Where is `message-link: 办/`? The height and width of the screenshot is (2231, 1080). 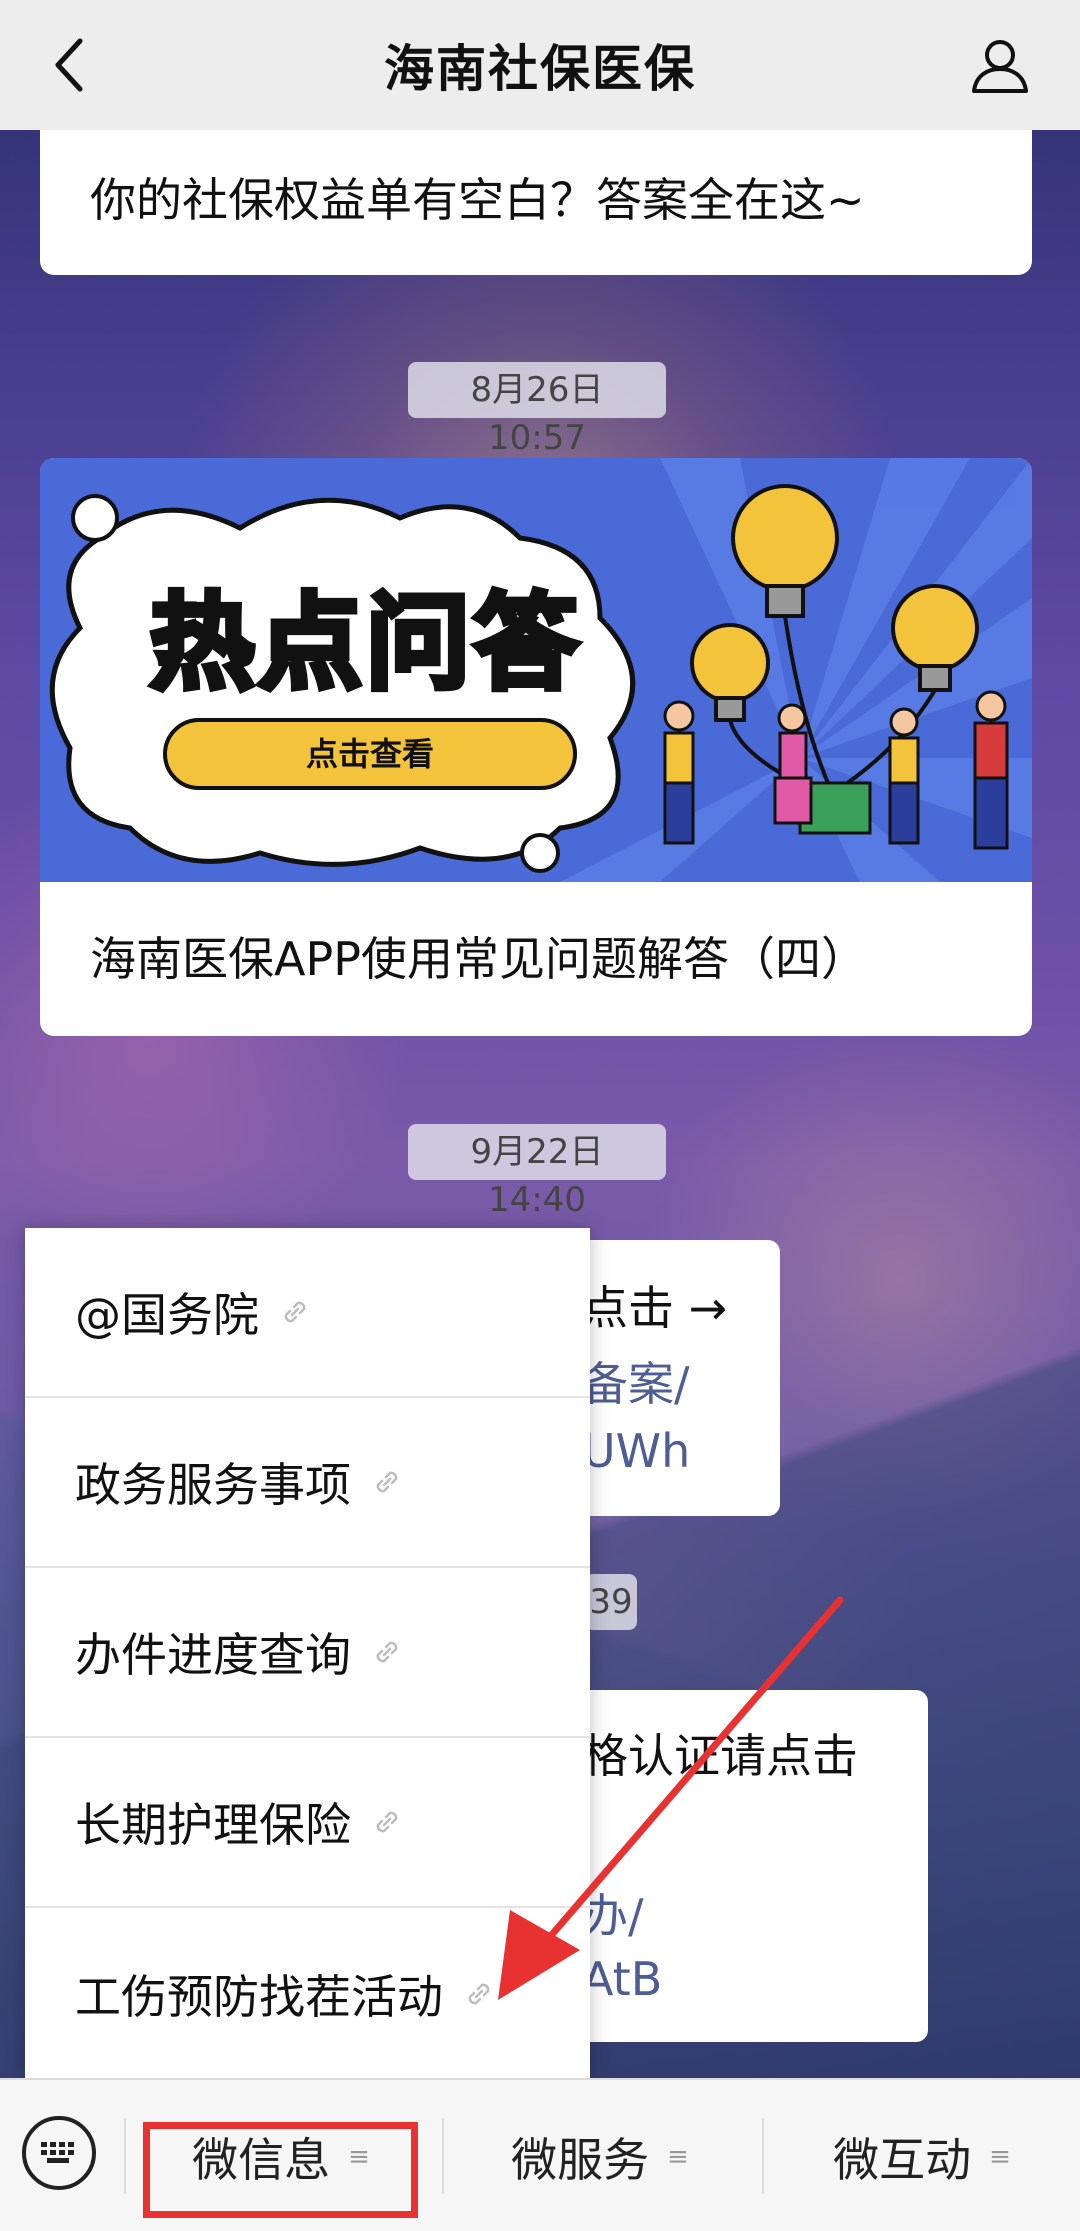 message-link: 办/ is located at coordinates (613, 1913).